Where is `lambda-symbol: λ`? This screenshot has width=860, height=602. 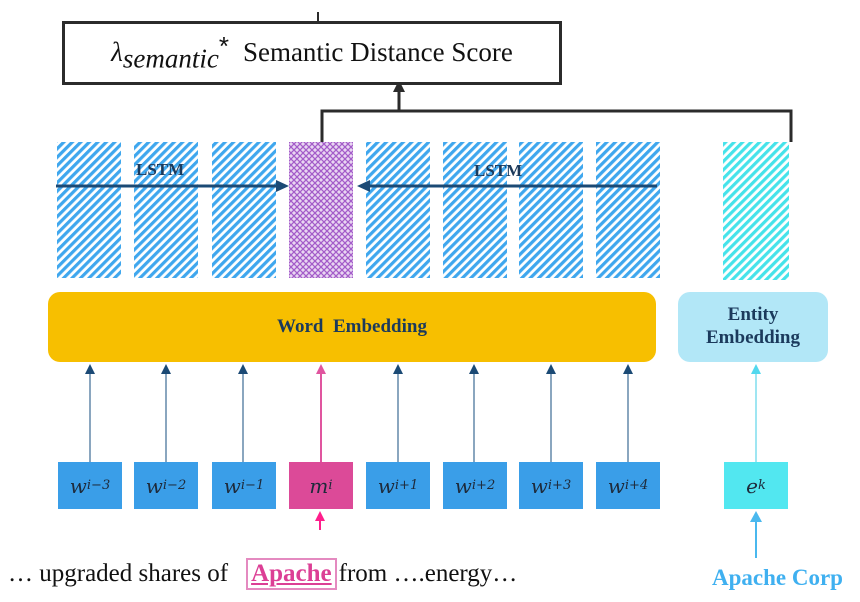
lambda-symbol: λ is located at coordinates (117, 52).